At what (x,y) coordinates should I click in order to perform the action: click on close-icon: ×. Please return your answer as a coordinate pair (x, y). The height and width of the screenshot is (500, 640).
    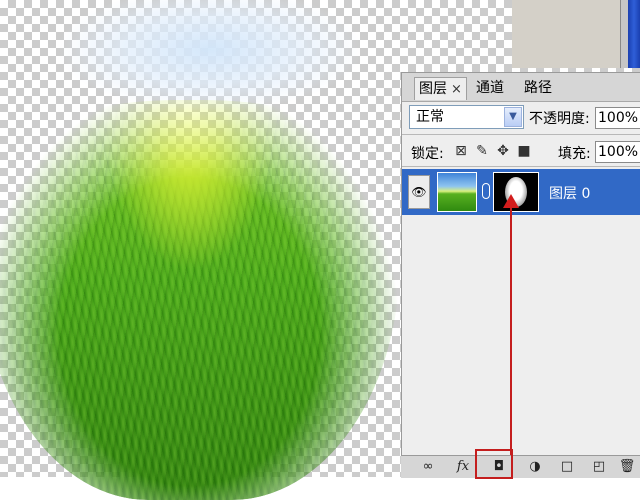
    Looking at the image, I should click on (456, 89).